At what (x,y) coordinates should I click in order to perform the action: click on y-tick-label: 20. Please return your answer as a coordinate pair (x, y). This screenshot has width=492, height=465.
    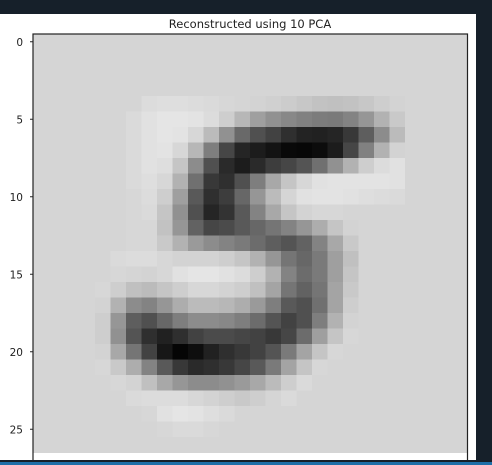
    Looking at the image, I should click on (16, 353).